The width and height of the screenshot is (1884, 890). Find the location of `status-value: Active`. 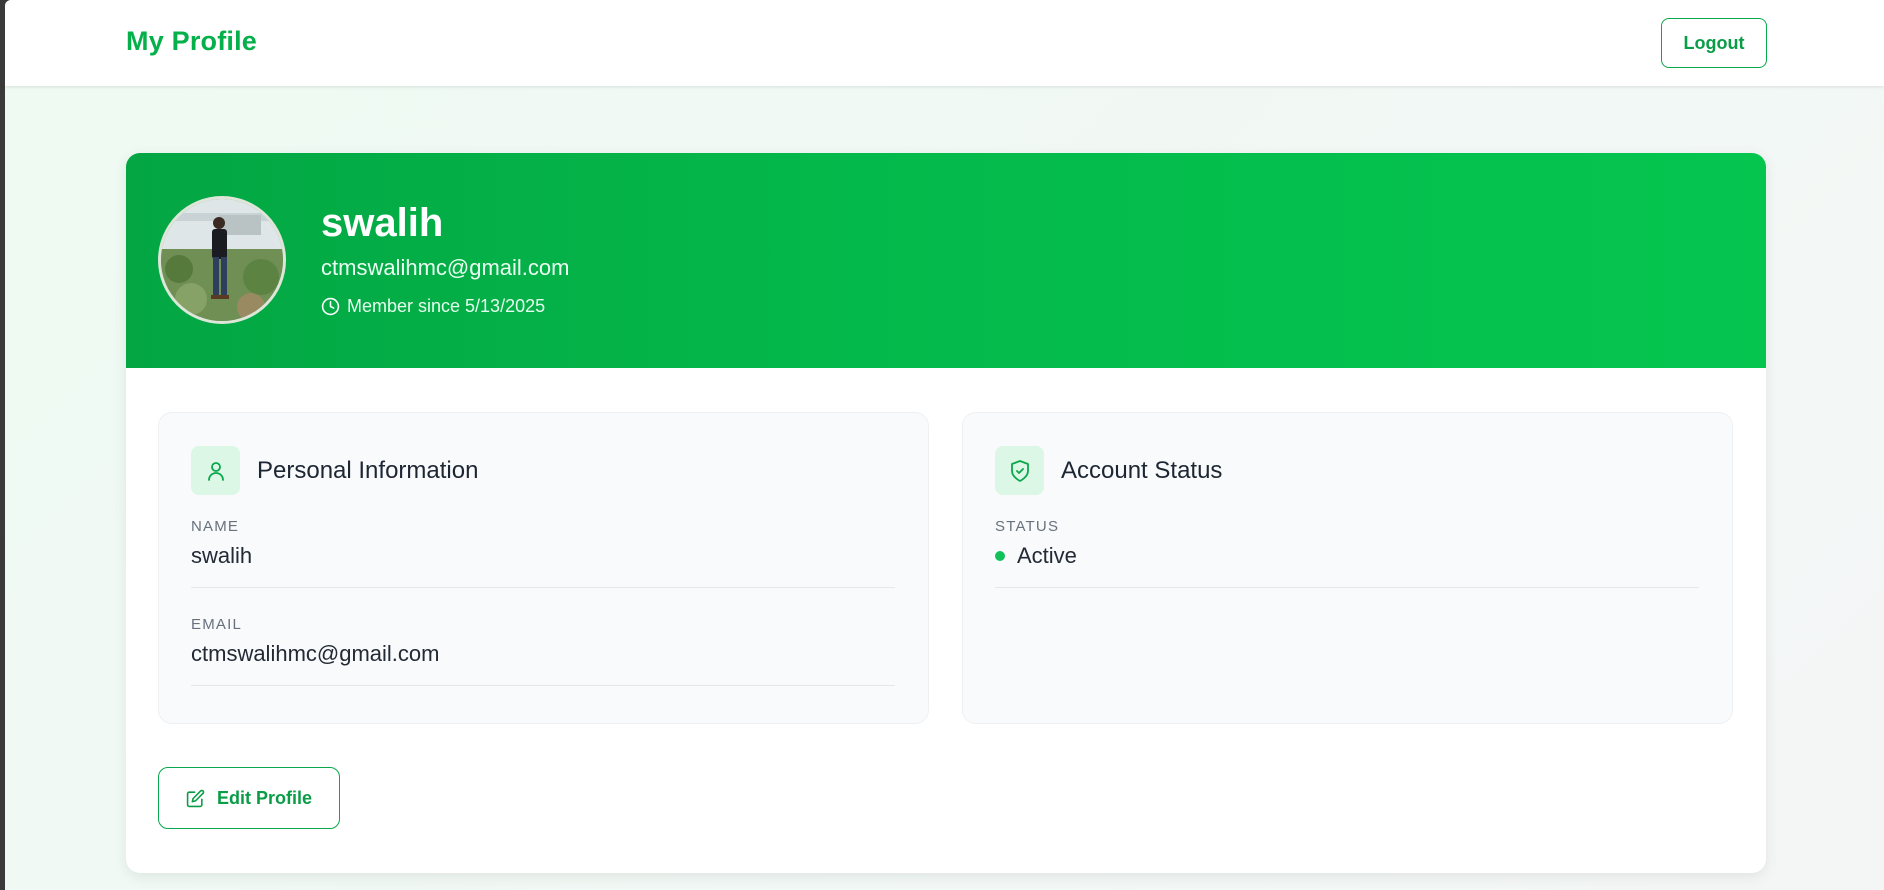

status-value: Active is located at coordinates (1047, 555).